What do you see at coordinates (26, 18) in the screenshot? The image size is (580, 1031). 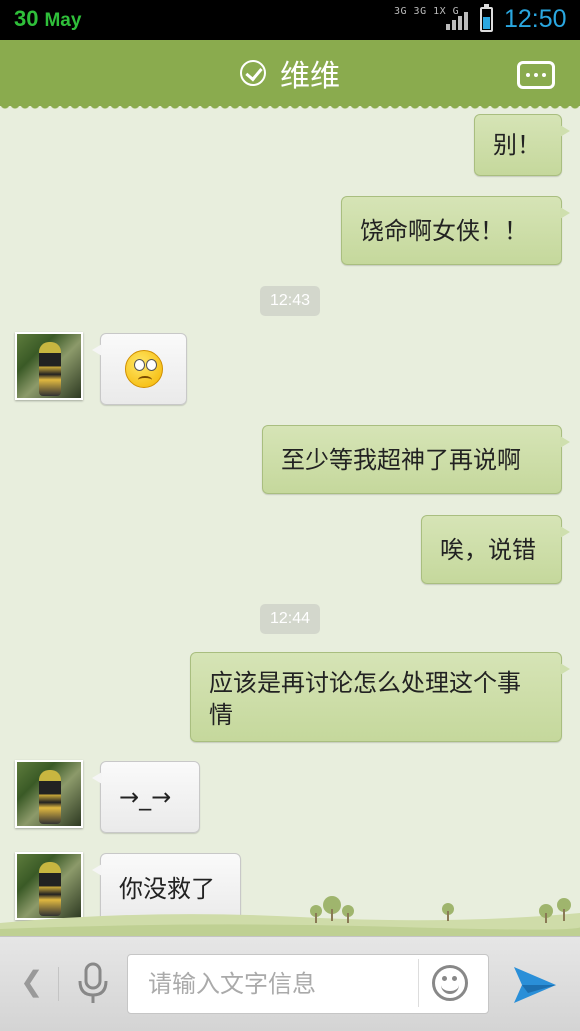 I see `status-date-day: 30` at bounding box center [26, 18].